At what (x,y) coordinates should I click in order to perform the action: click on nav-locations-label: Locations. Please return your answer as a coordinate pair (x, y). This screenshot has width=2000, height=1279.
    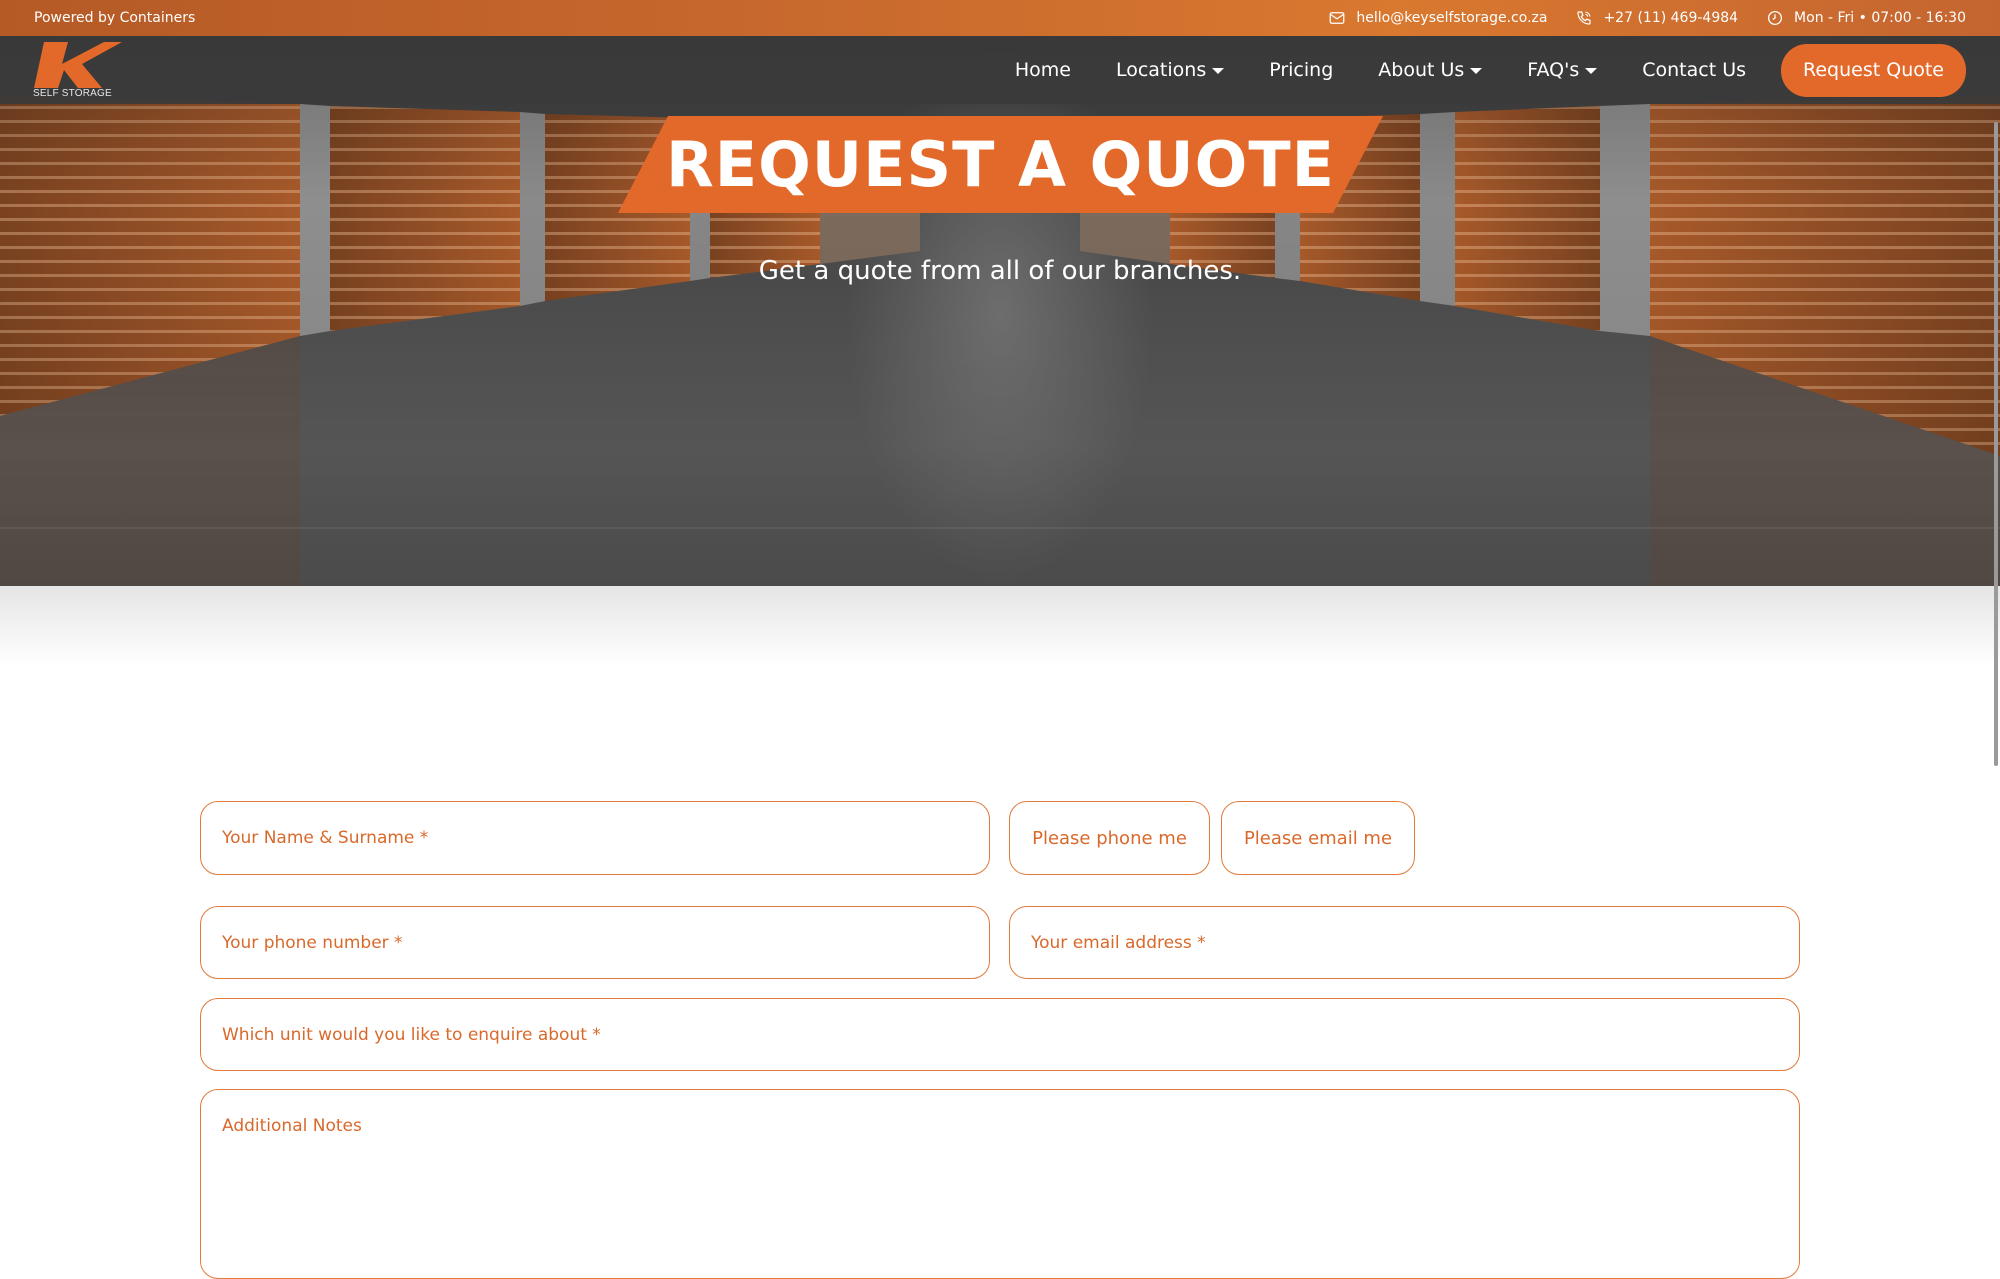
    Looking at the image, I should click on (1161, 70).